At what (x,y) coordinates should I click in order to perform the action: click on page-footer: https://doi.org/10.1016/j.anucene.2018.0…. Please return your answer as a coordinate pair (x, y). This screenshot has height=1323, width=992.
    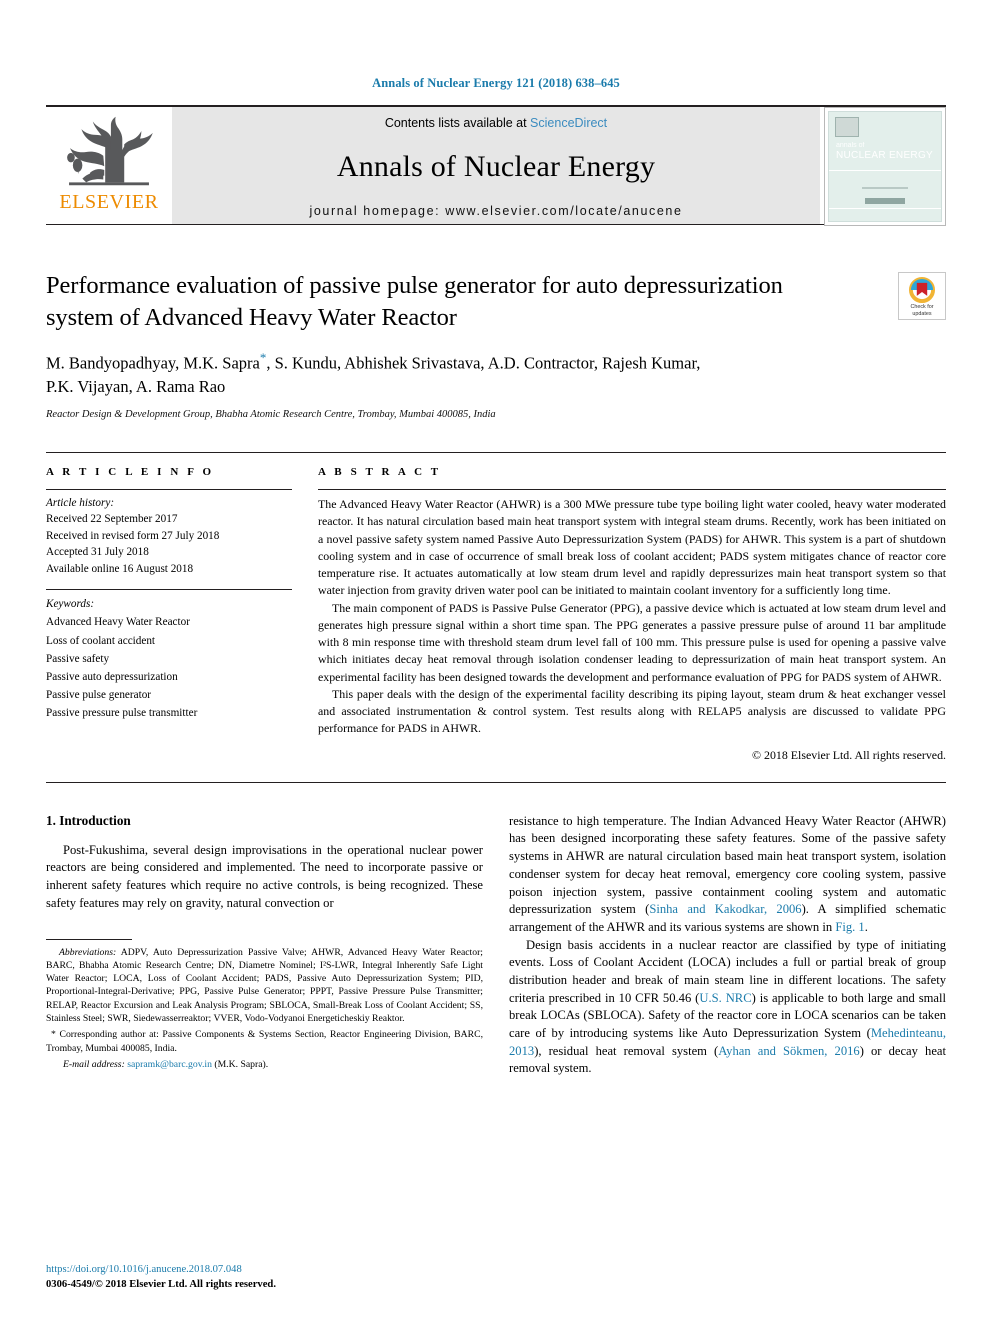
    Looking at the image, I should click on (161, 1278).